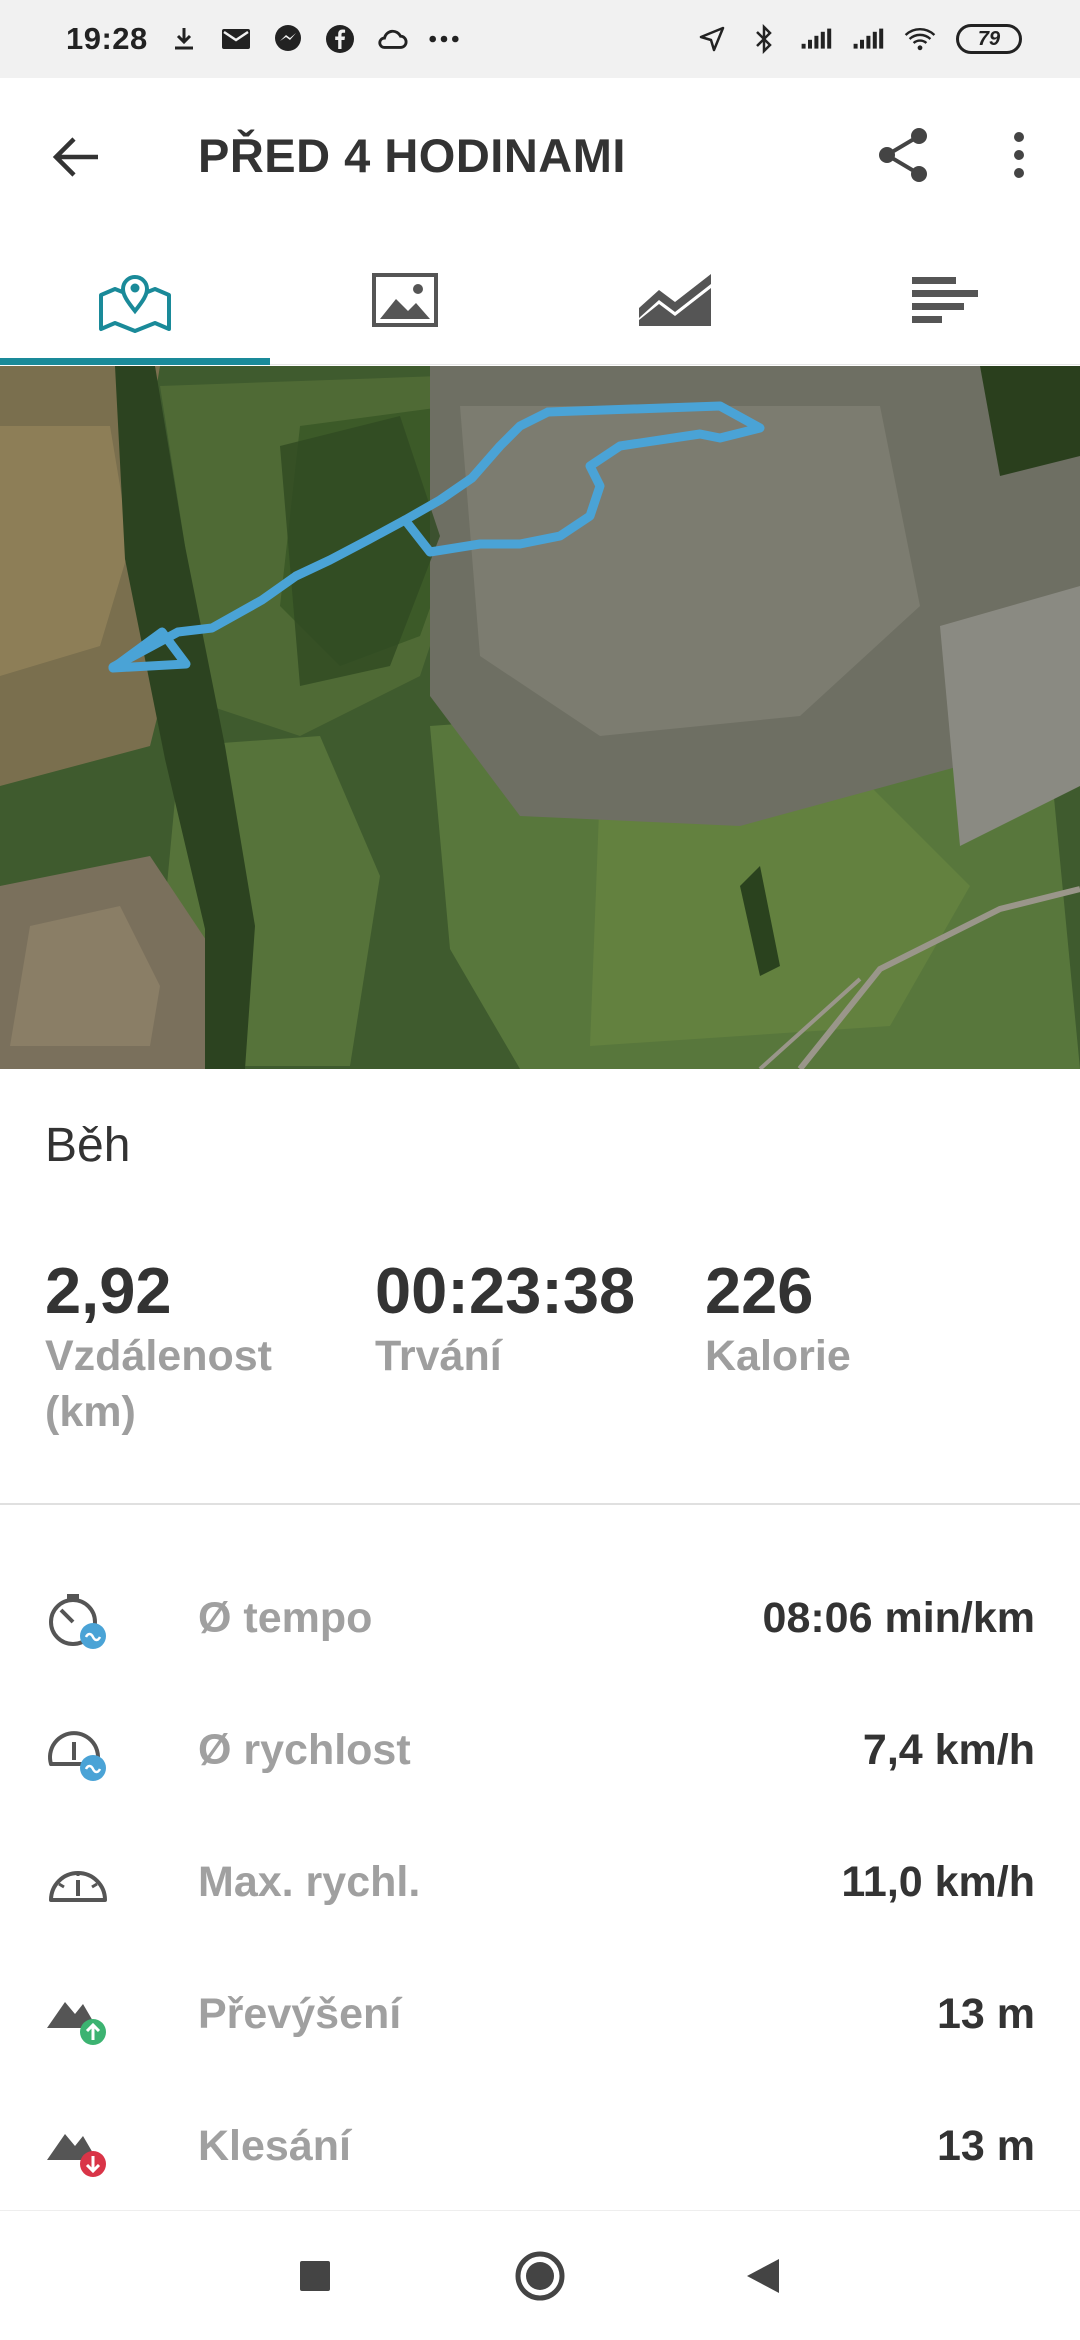  What do you see at coordinates (948, 1750) in the screenshot?
I see `metric-value: 7,4 km/h` at bounding box center [948, 1750].